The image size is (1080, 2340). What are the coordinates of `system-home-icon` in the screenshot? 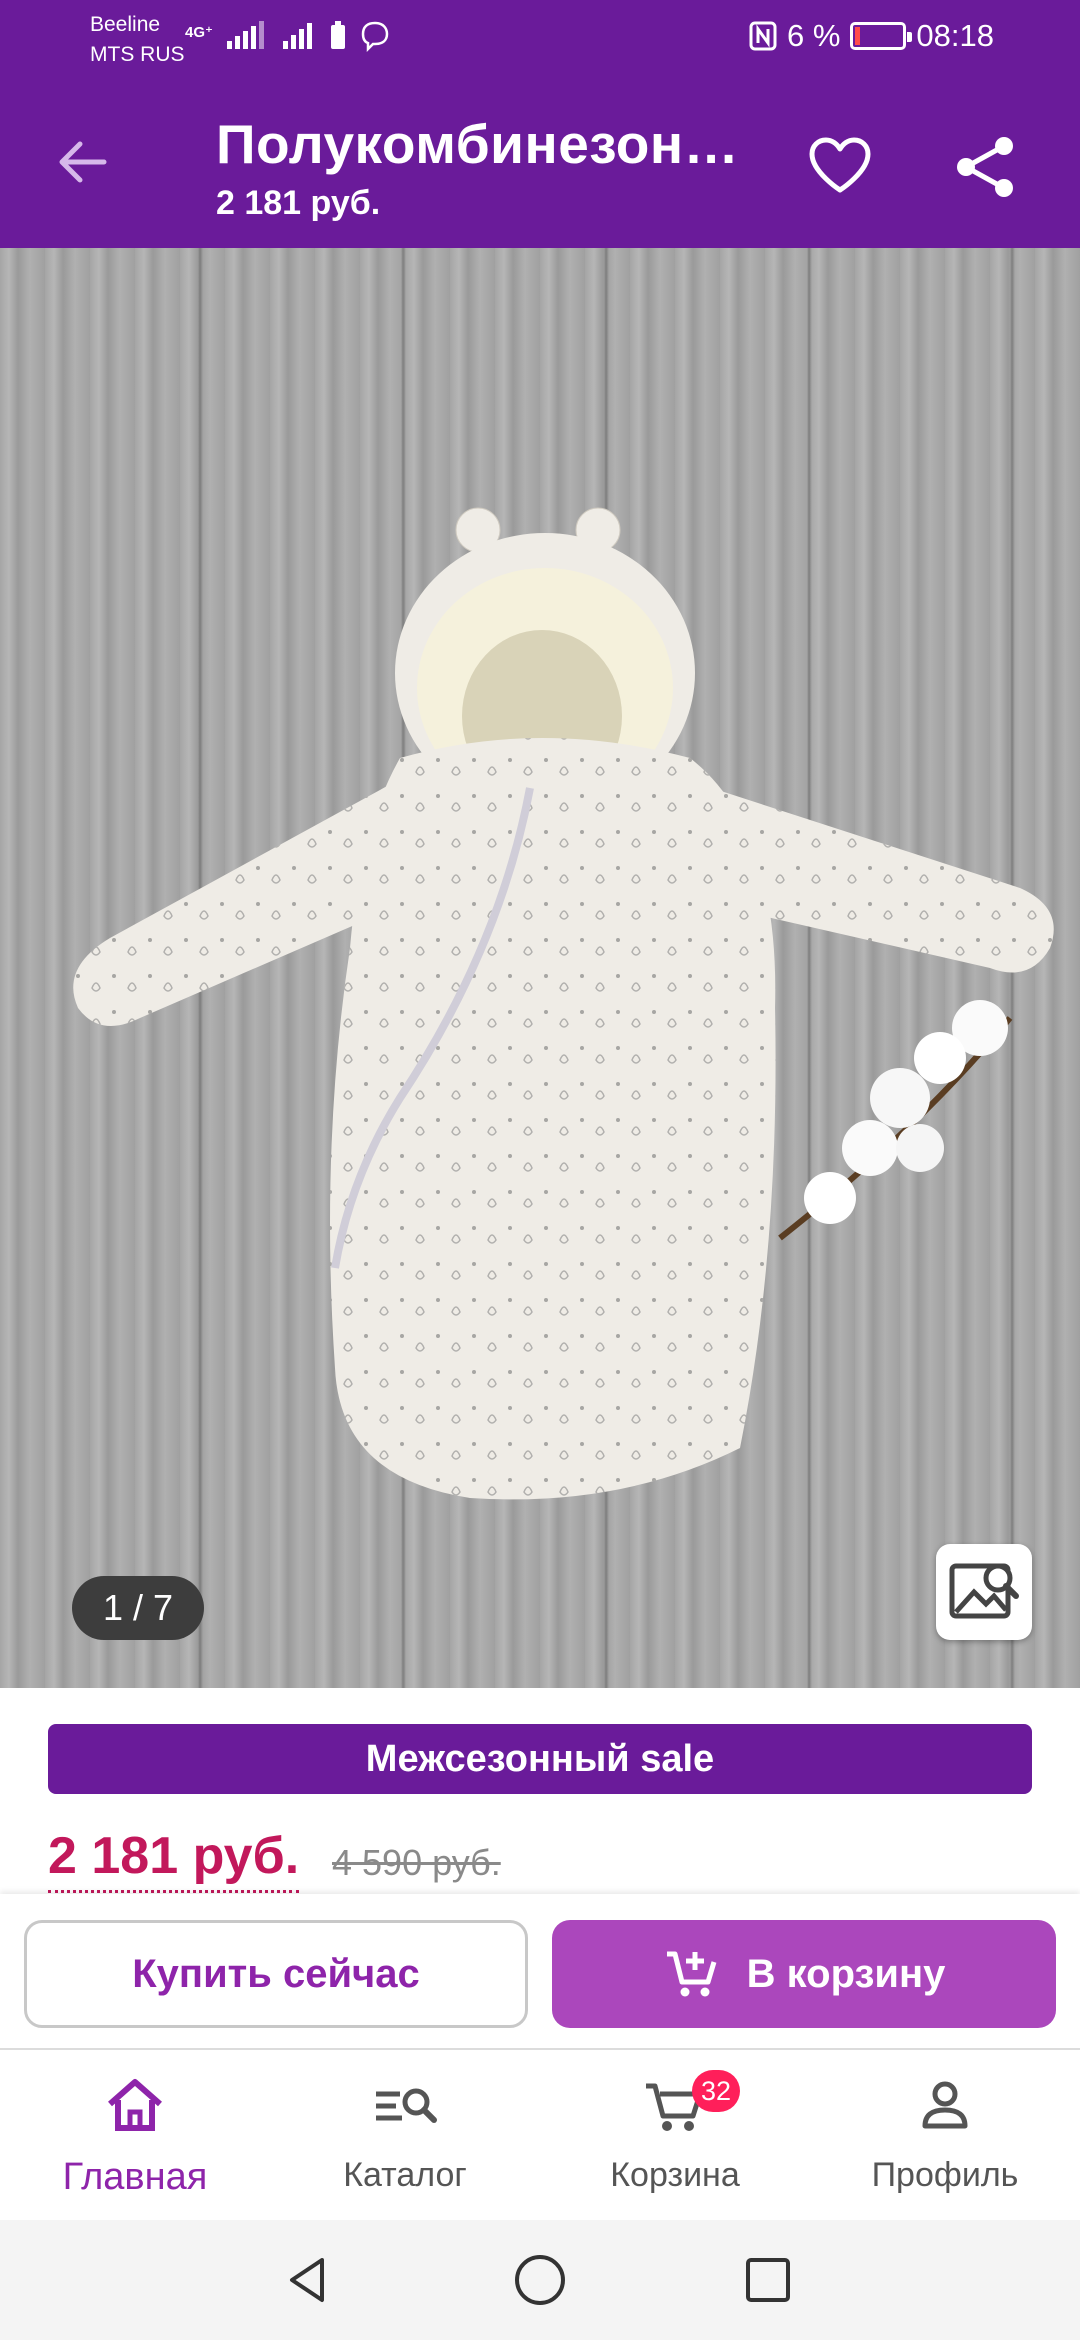 It's located at (540, 2280).